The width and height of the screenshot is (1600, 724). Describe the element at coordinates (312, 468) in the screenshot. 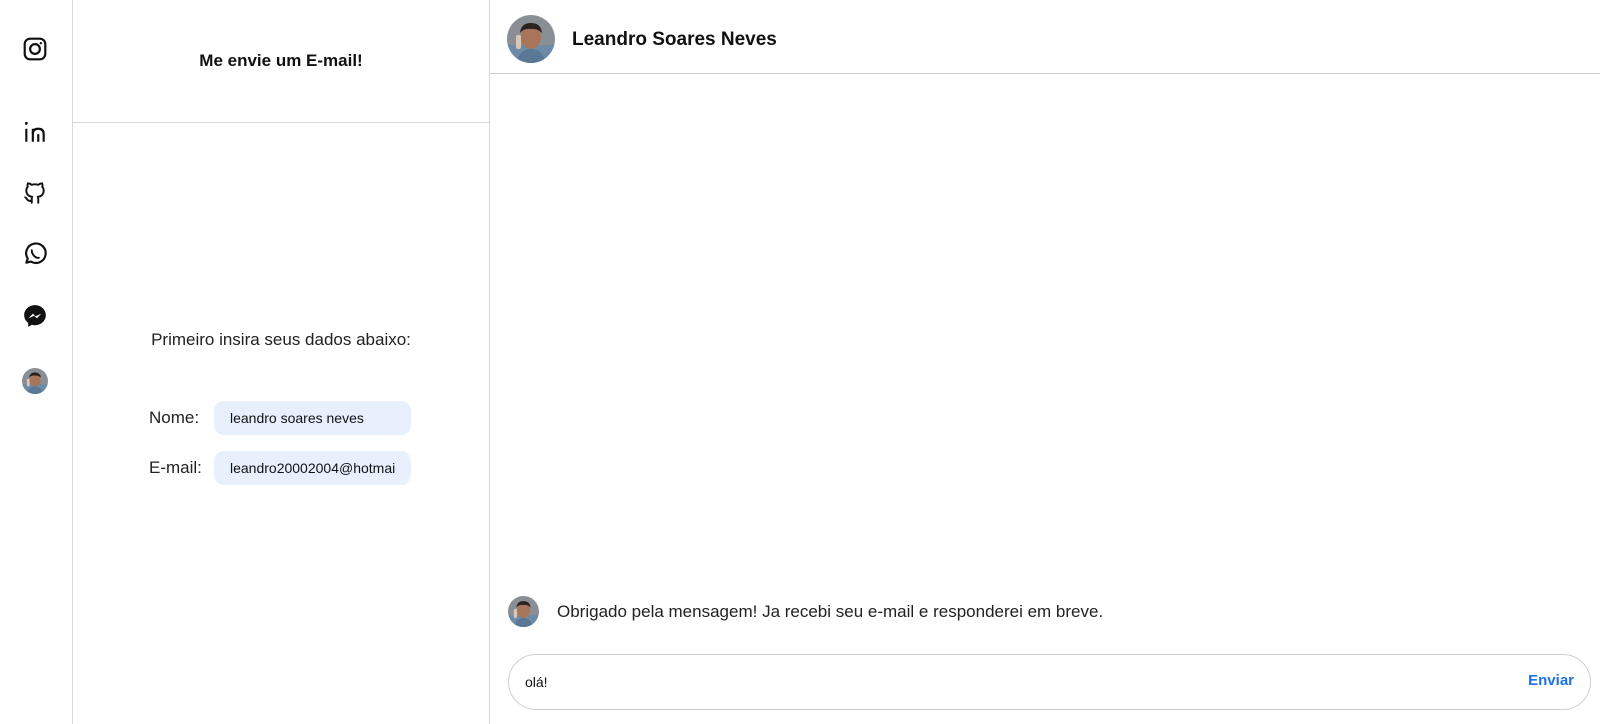

I see `email-input` at that location.